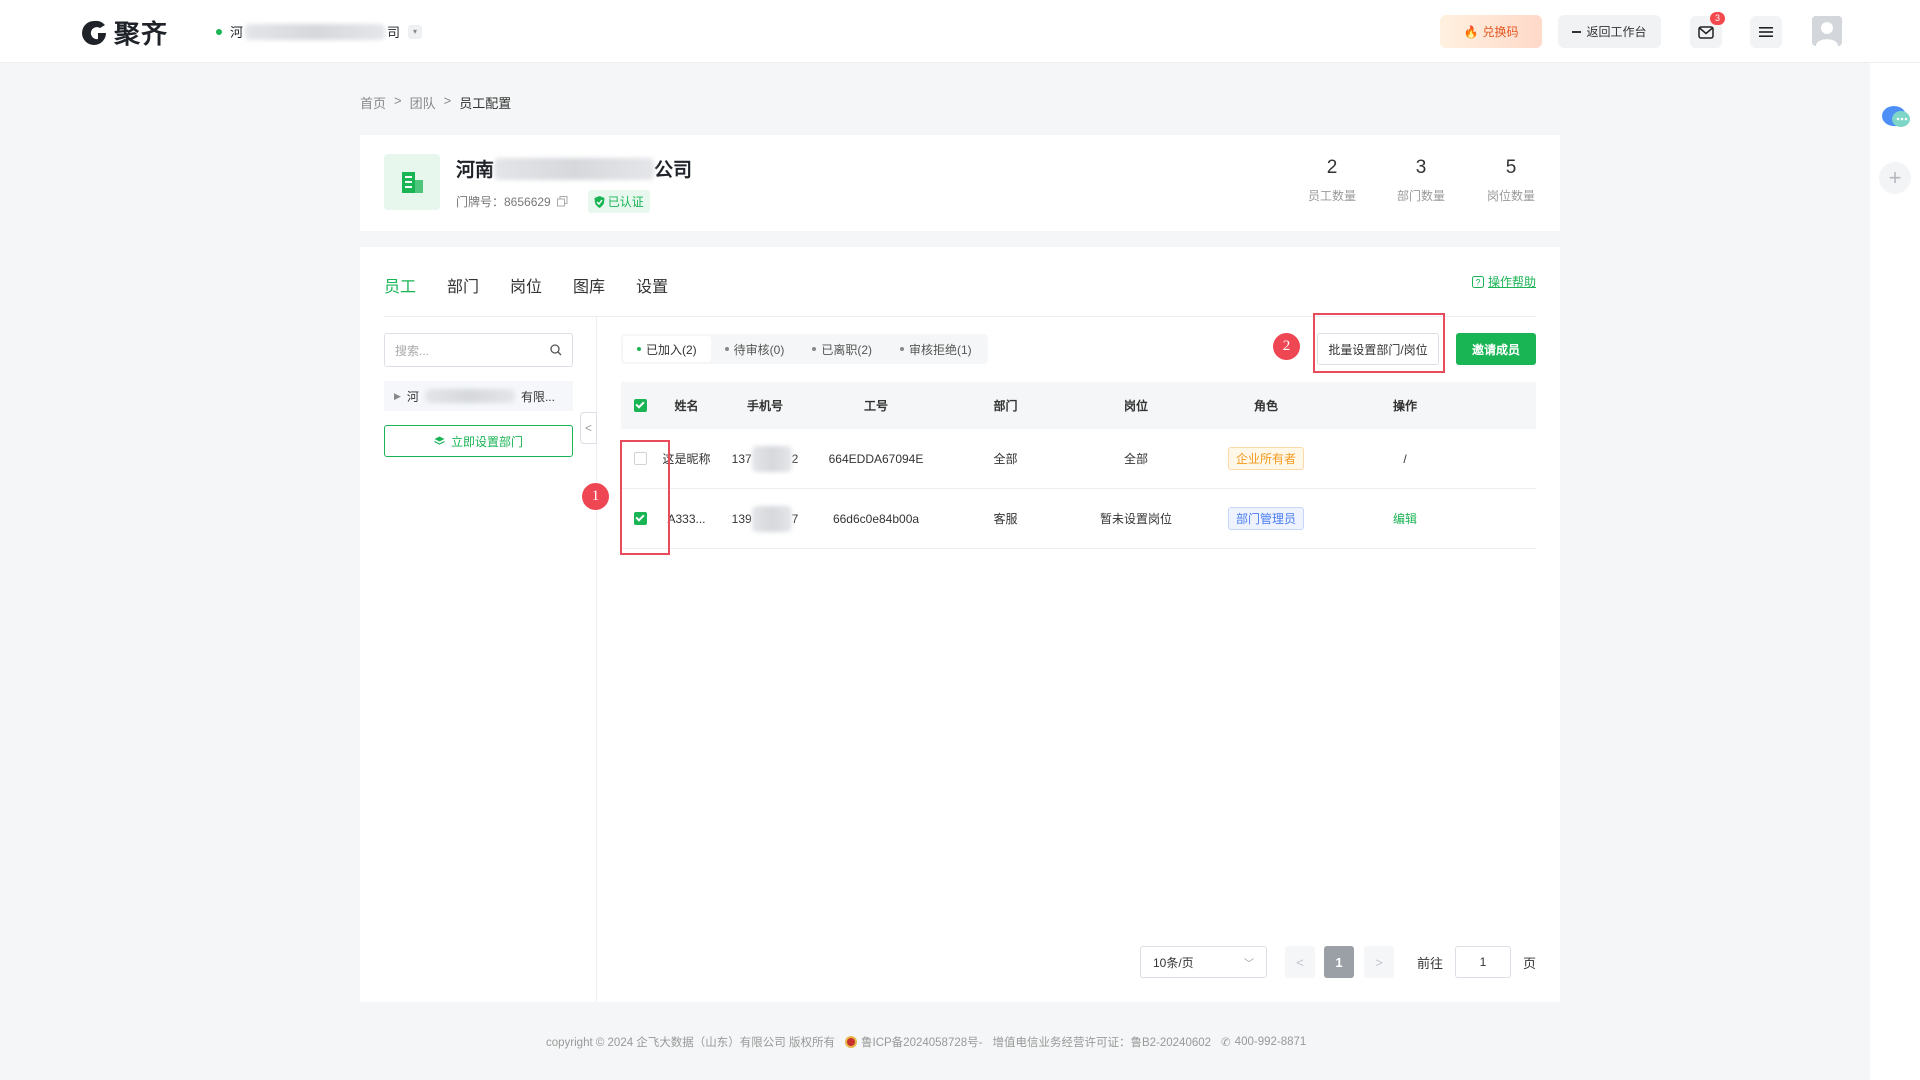 Image resolution: width=1920 pixels, height=1080 pixels. Describe the element at coordinates (1766, 32) in the screenshot. I see `menu-button` at that location.